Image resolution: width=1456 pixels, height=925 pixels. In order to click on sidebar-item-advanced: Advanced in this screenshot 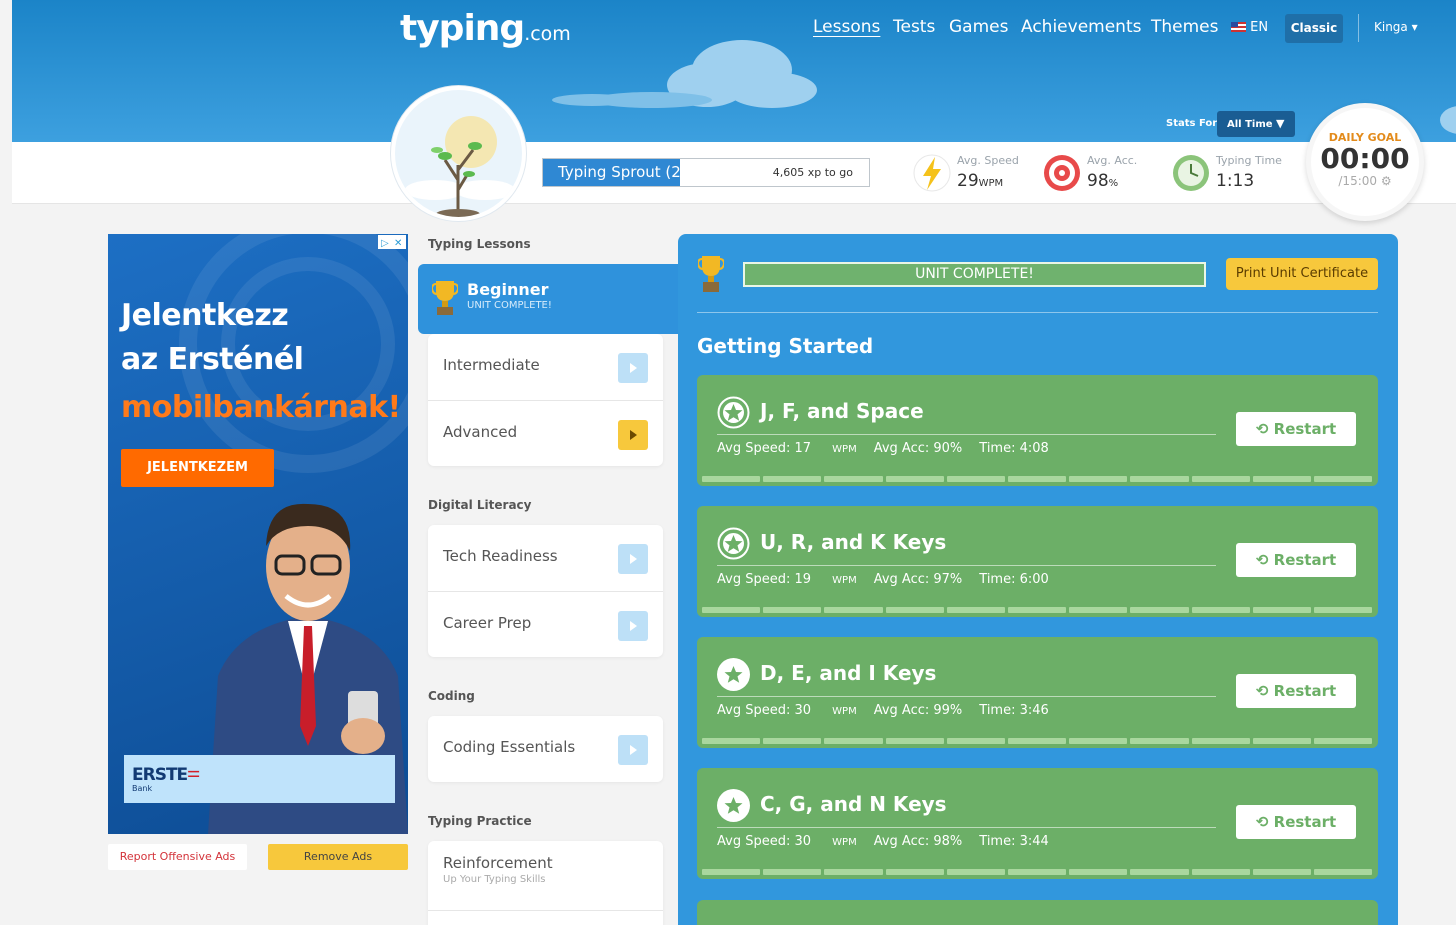, I will do `click(545, 433)`.